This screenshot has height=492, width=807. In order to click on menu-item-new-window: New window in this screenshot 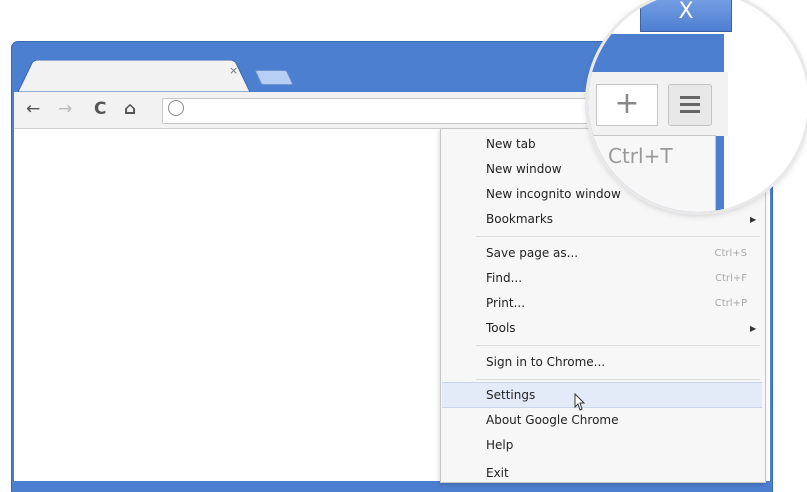, I will do `click(524, 169)`.